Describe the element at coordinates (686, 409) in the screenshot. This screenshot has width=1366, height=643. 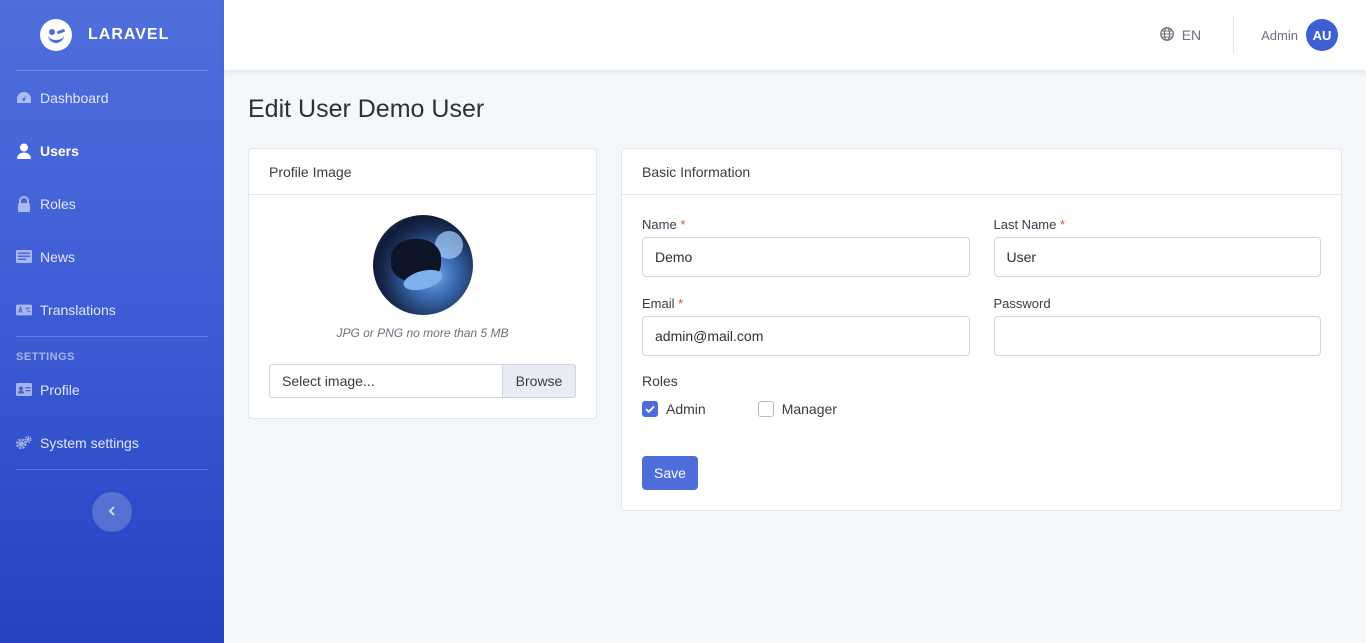
I see `role-label: Admin` at that location.